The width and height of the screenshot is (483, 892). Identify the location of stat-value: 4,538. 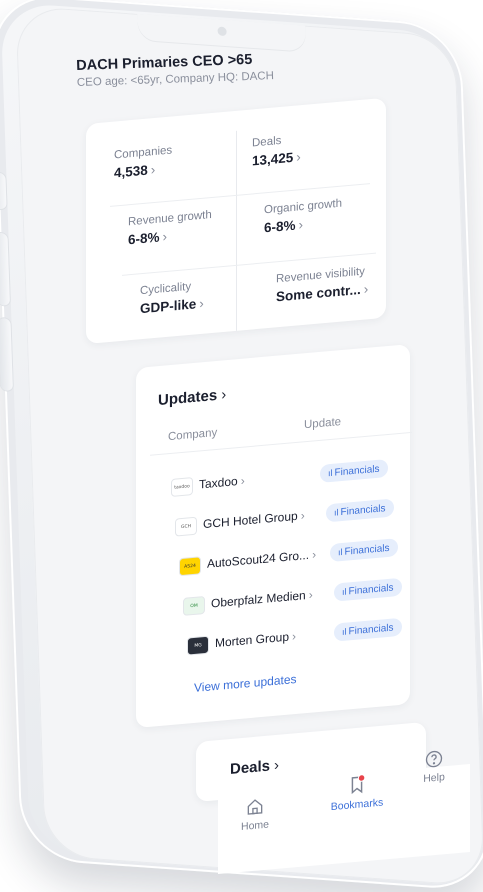
(131, 171).